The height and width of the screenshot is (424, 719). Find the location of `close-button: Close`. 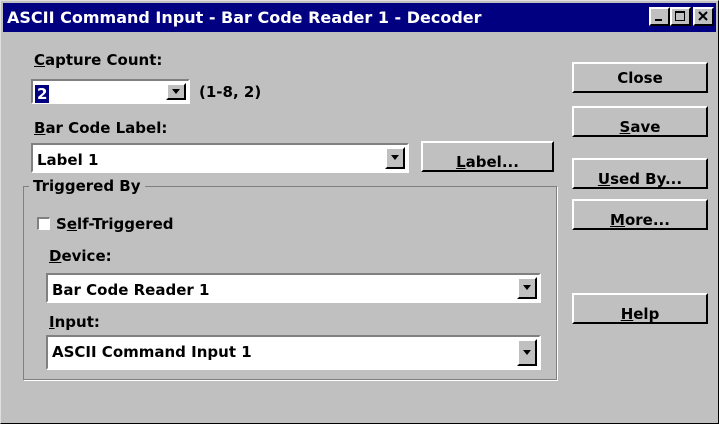

close-button: Close is located at coordinates (640, 77).